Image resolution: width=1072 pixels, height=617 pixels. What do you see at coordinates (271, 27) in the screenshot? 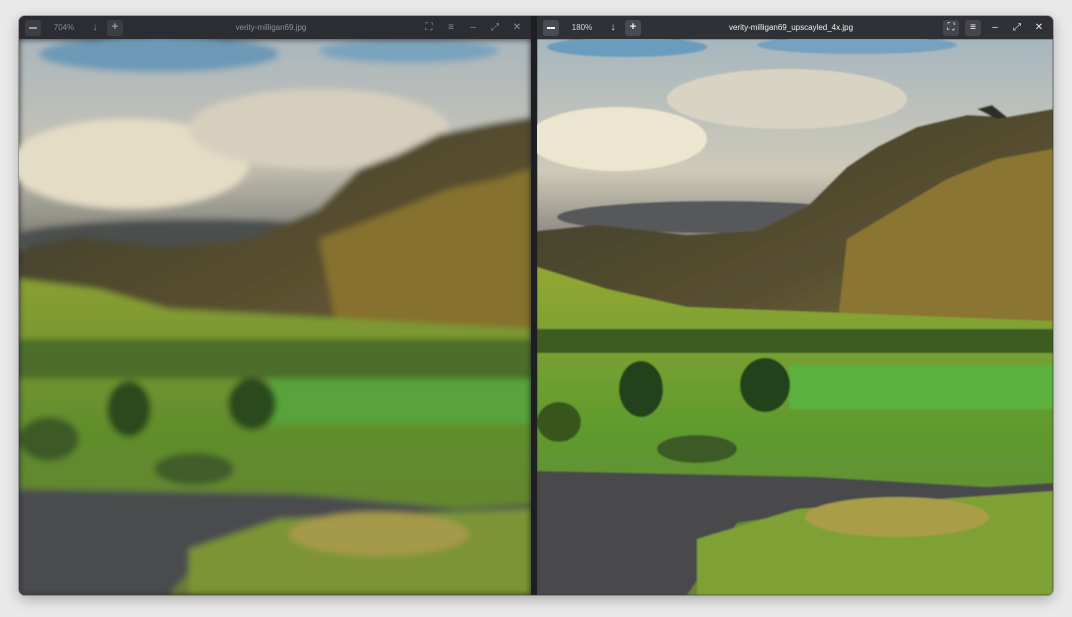
I see `window-title: verity-milligan69.jpg` at bounding box center [271, 27].